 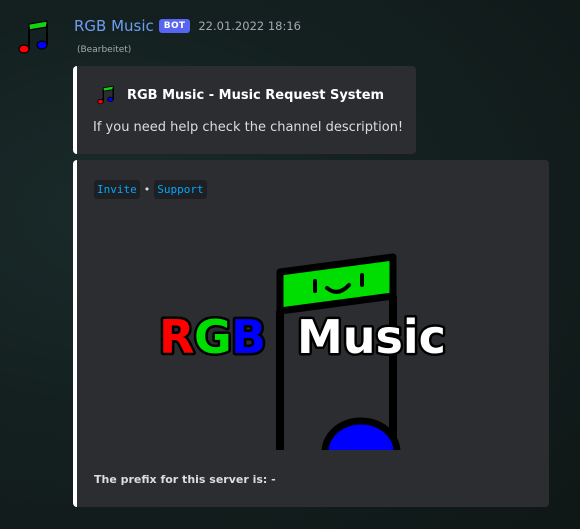 What do you see at coordinates (104, 50) in the screenshot?
I see `edited-label: (Bearbeitet)` at bounding box center [104, 50].